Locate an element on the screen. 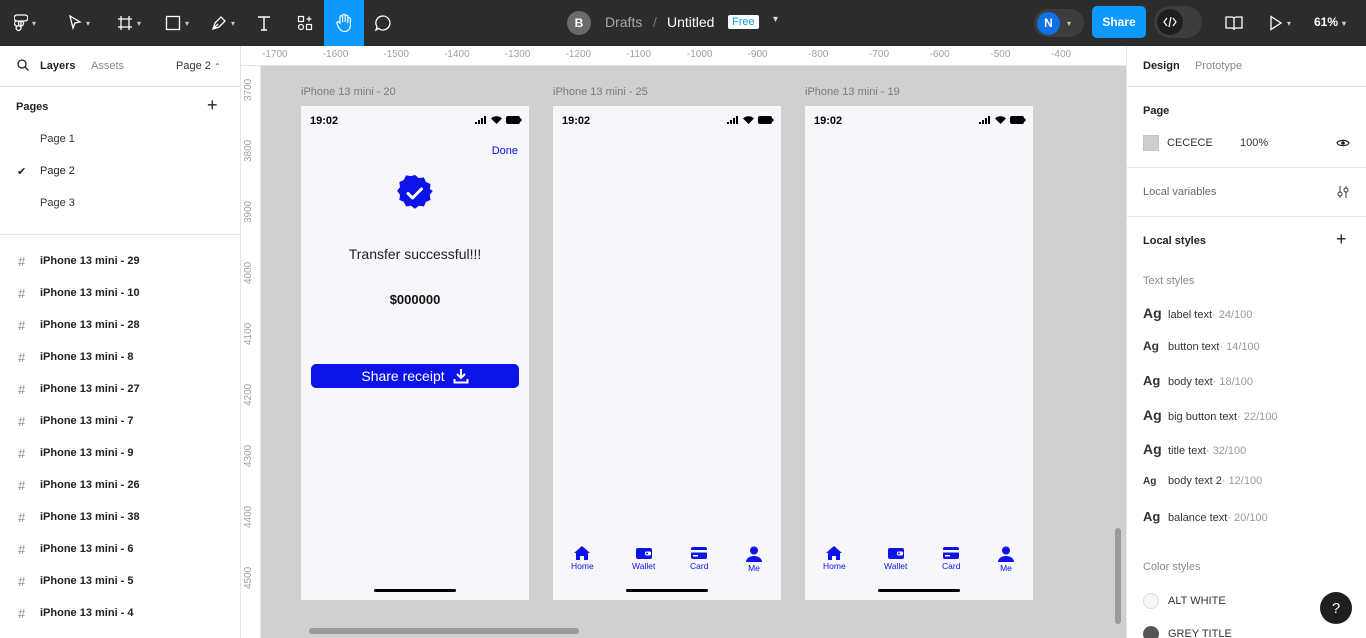  tab-label: Card is located at coordinates (699, 566).